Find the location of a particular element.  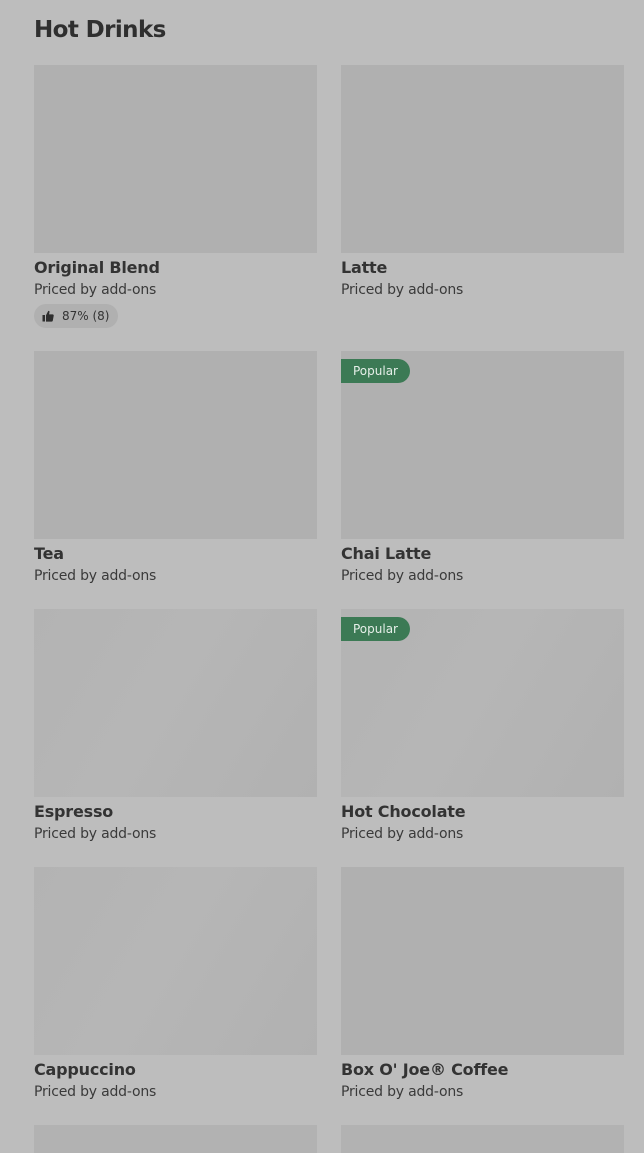

item-name: Original Blend is located at coordinates (97, 267).